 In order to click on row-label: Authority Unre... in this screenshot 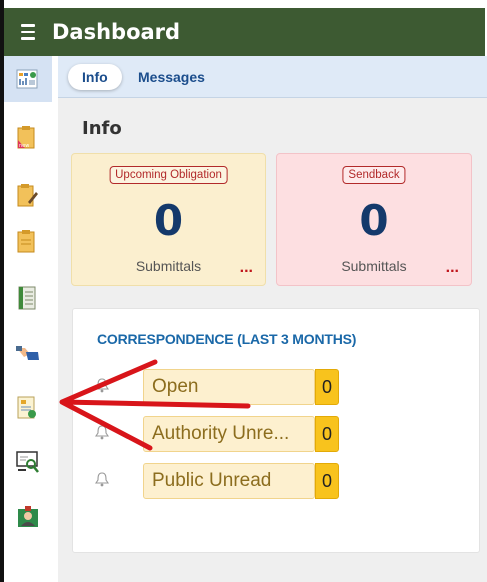, I will do `click(229, 434)`.